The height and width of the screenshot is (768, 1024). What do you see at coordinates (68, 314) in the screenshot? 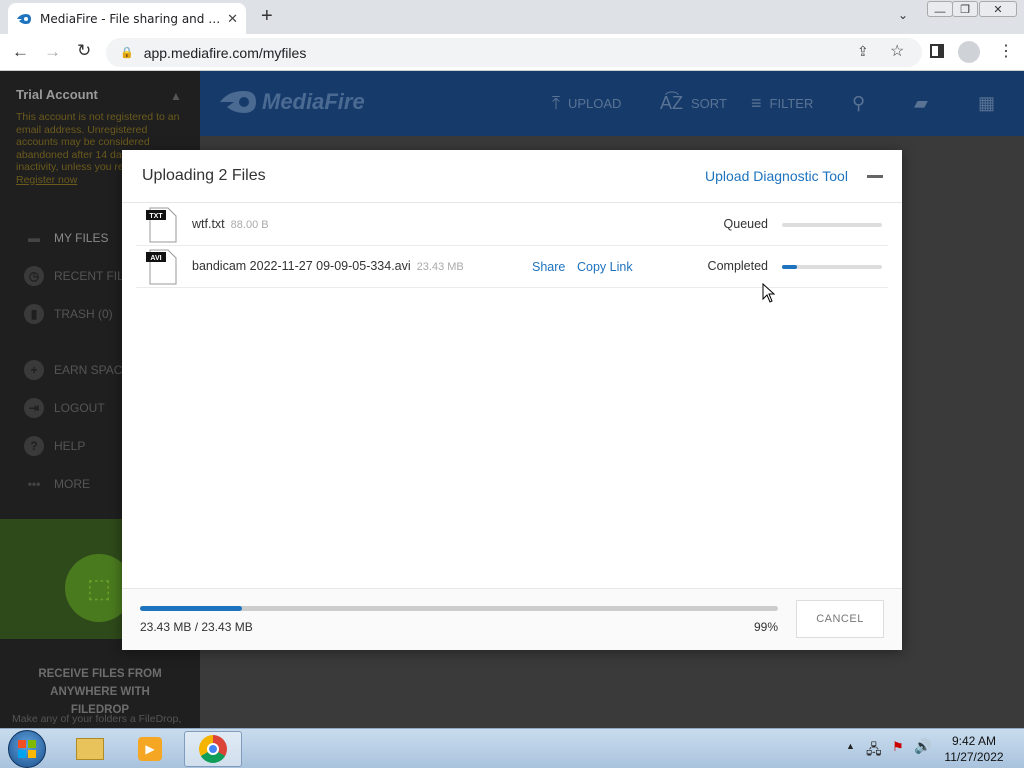
I see `sidebar-item-trash: ▮ TRASH (0)` at bounding box center [68, 314].